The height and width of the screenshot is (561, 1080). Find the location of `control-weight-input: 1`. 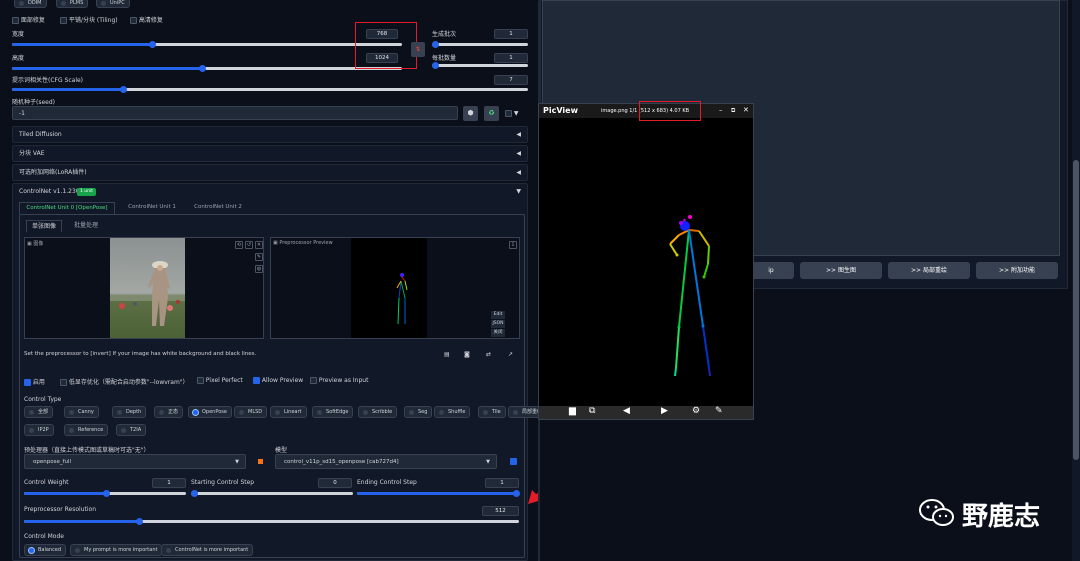

control-weight-input: 1 is located at coordinates (169, 483).